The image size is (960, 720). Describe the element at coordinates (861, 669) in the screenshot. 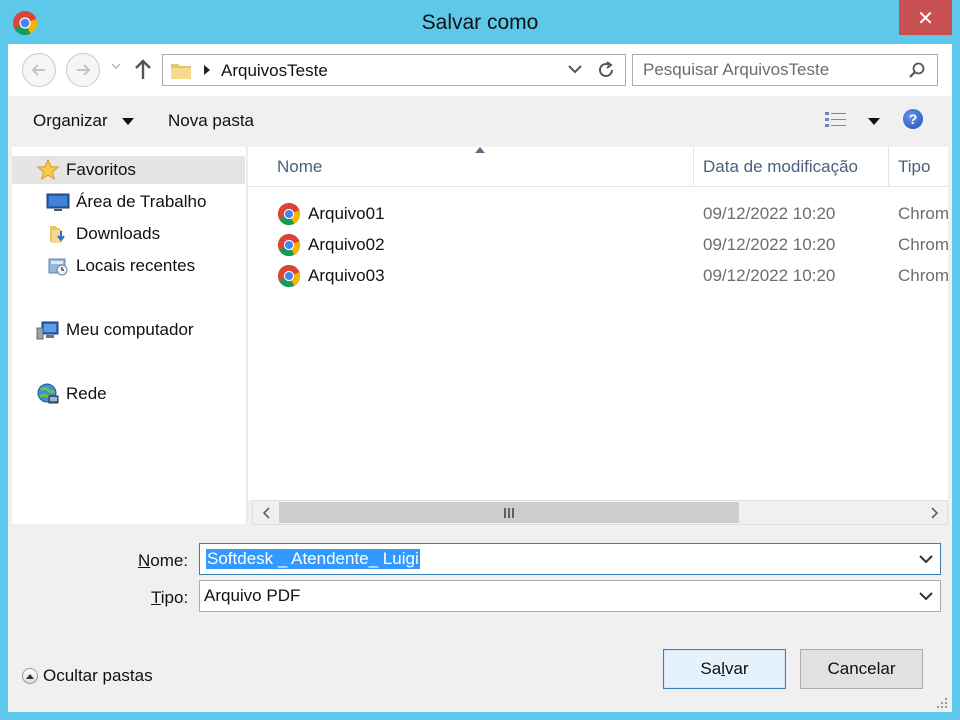

I see `cancel-button: Cancelar` at that location.